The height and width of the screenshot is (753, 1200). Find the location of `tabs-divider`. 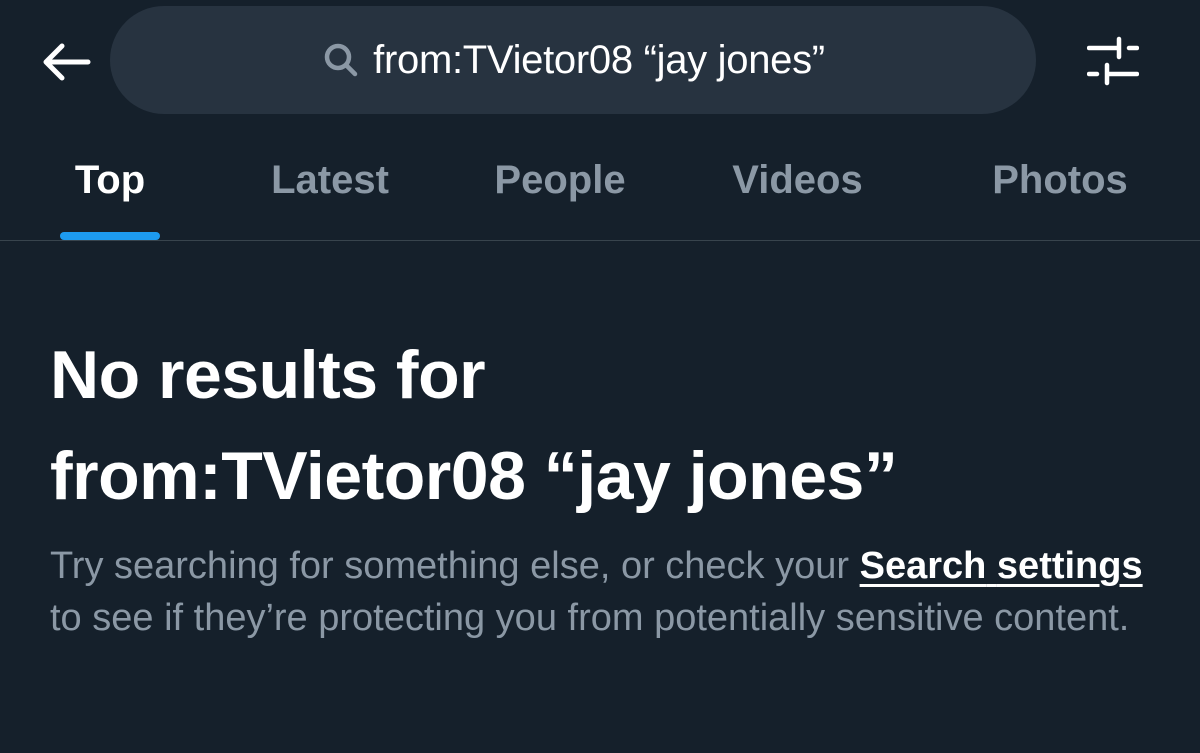

tabs-divider is located at coordinates (600, 240).